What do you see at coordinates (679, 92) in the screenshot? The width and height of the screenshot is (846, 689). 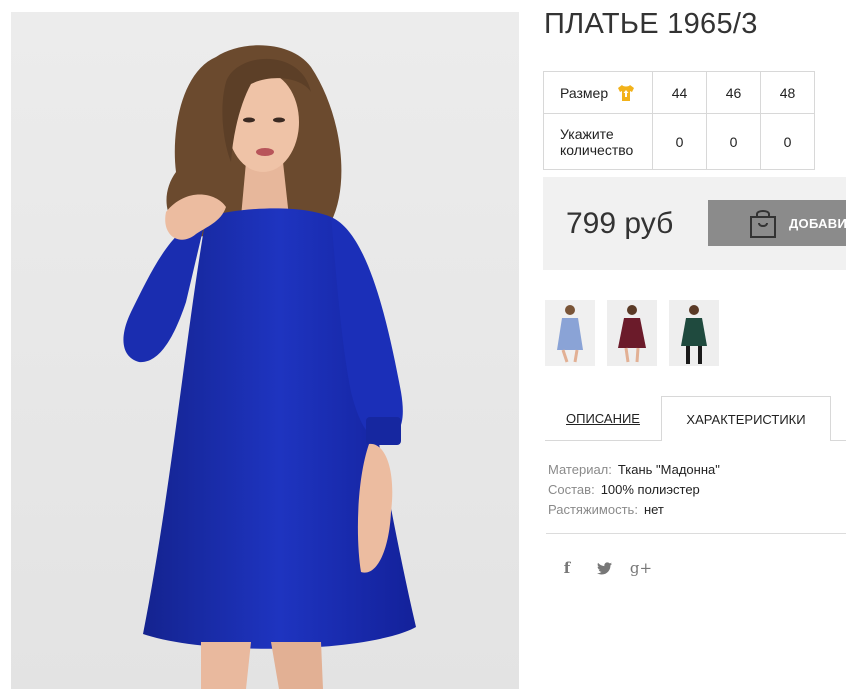 I see `size-44: 44` at bounding box center [679, 92].